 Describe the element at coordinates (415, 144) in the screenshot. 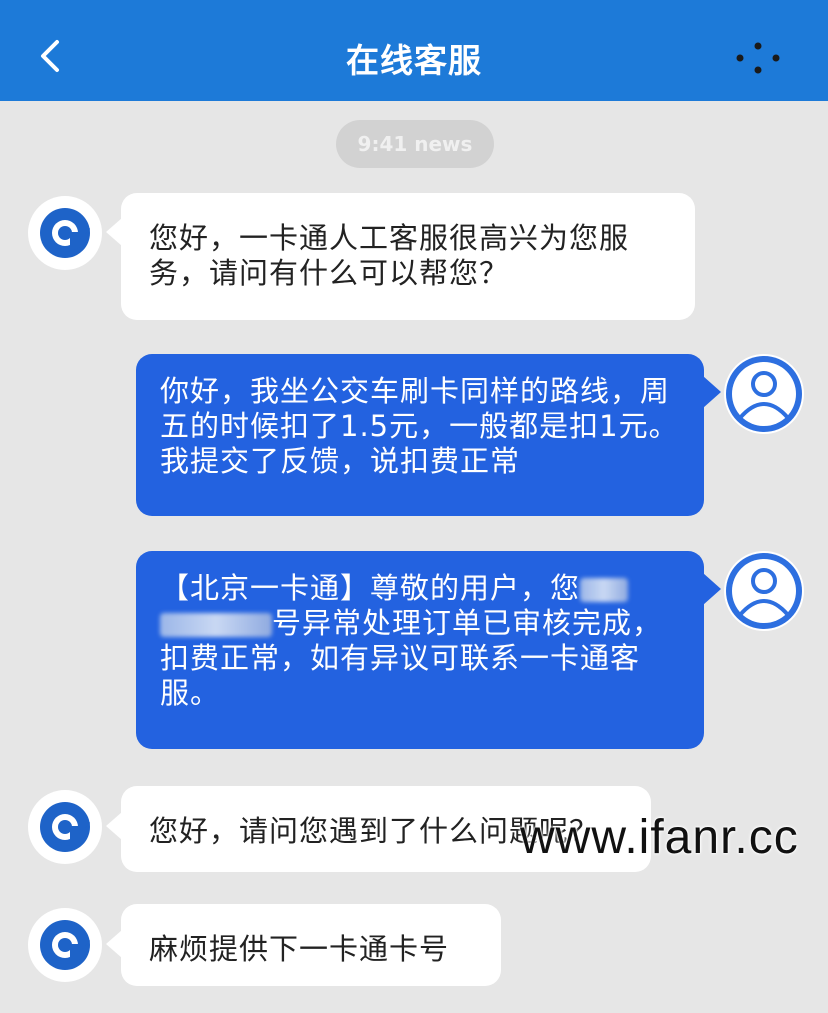

I see `timestamp-badge: 9:41 news` at that location.